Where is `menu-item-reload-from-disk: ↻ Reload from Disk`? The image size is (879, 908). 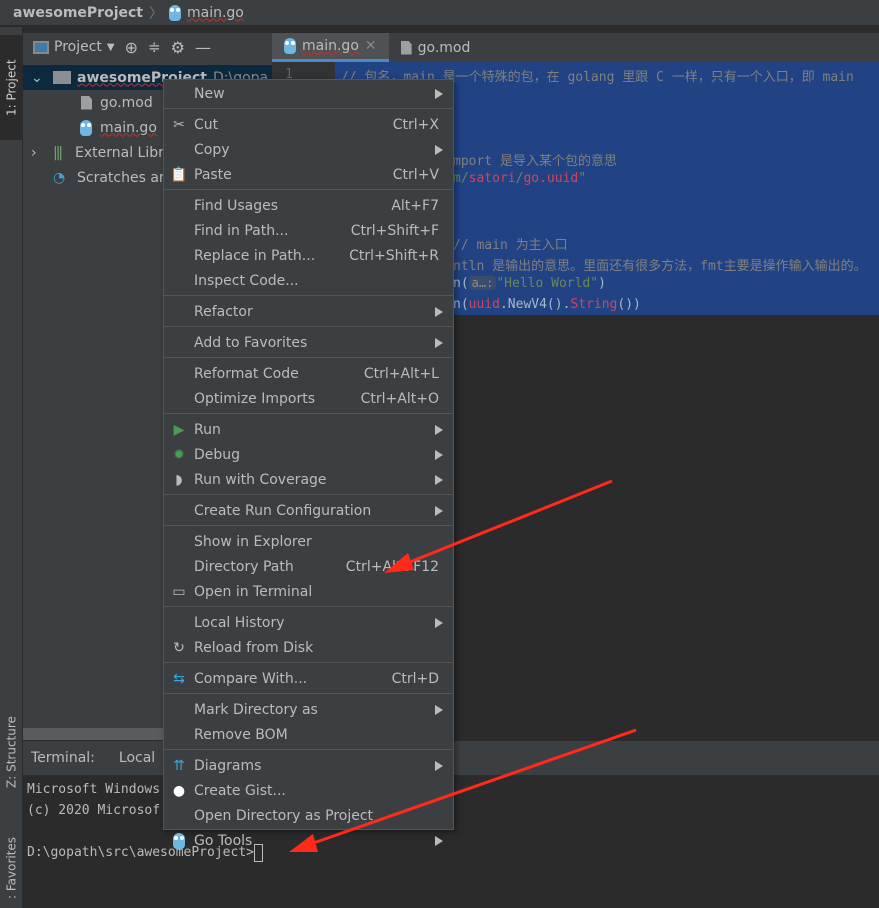
menu-item-reload-from-disk: ↻ Reload from Disk is located at coordinates (308, 647).